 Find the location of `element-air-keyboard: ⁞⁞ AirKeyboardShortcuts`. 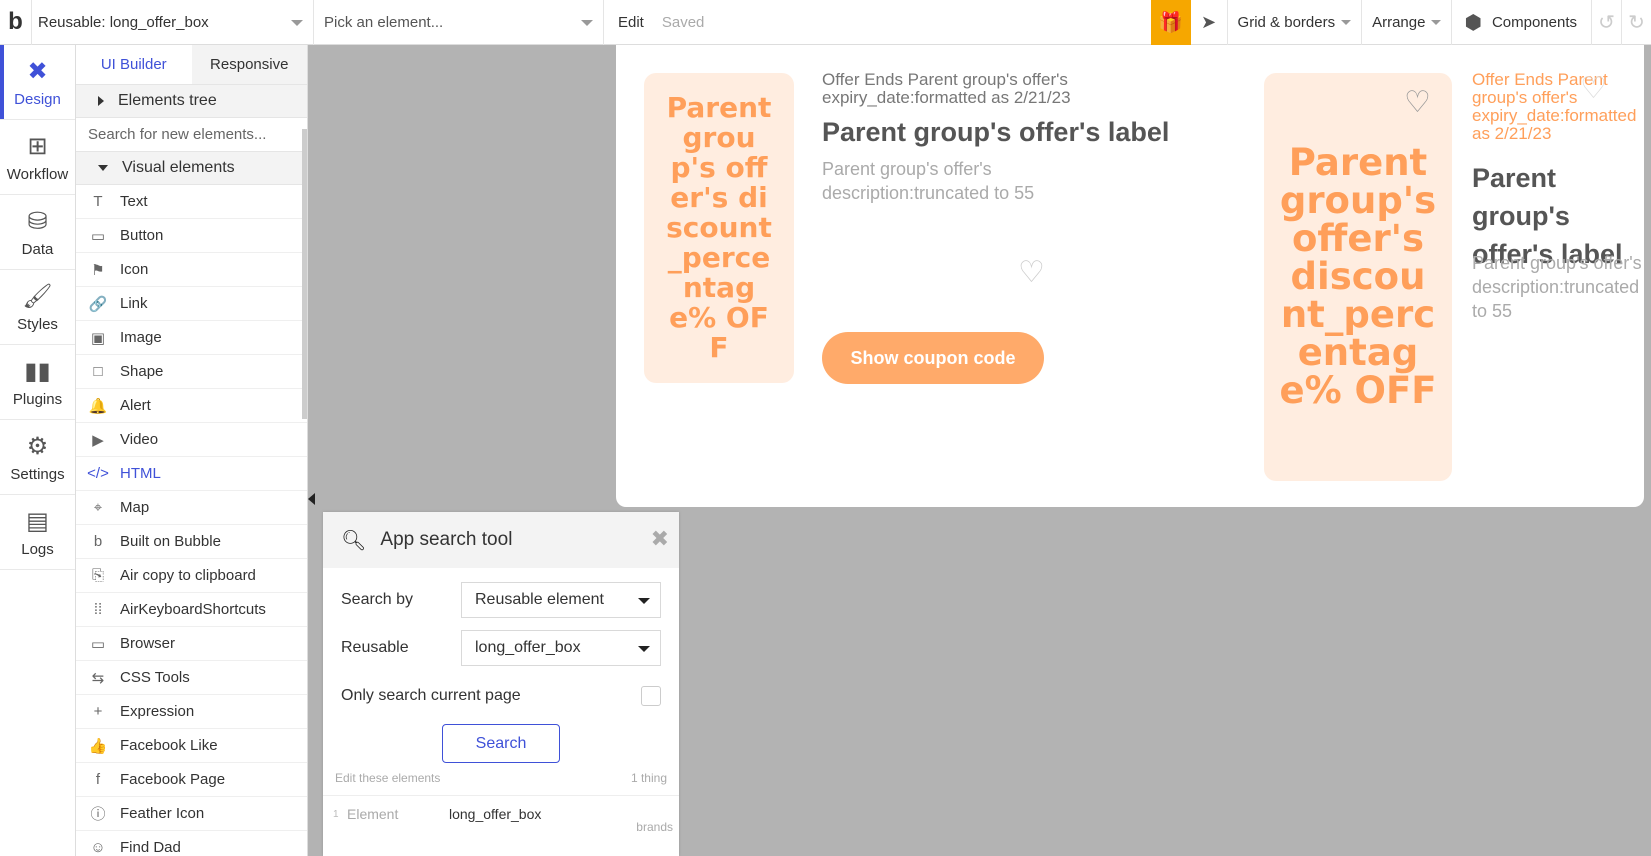

element-air-keyboard: ⁞⁞ AirKeyboardShortcuts is located at coordinates (191, 610).